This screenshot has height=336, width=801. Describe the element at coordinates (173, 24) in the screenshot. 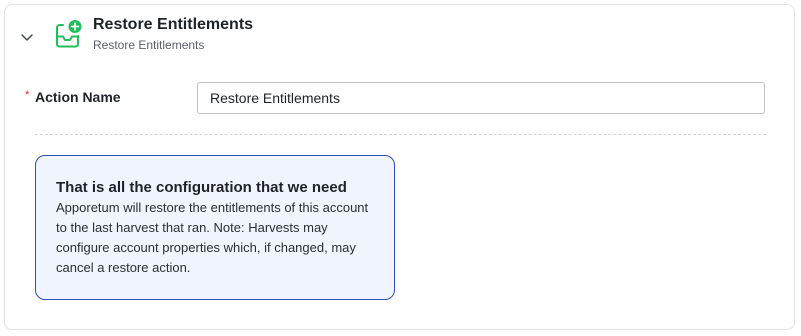

I see `page-title: Restore Entitlements` at that location.